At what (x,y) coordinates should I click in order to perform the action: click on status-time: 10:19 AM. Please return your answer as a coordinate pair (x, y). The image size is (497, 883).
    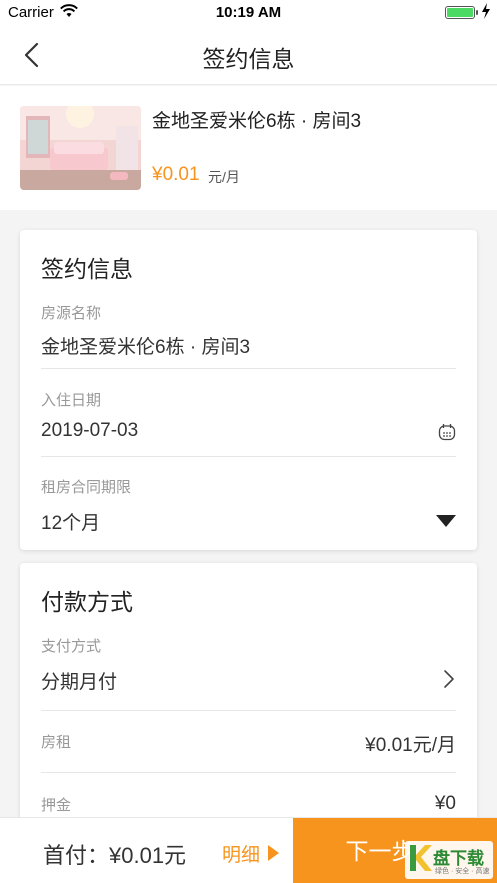
    Looking at the image, I should click on (248, 12).